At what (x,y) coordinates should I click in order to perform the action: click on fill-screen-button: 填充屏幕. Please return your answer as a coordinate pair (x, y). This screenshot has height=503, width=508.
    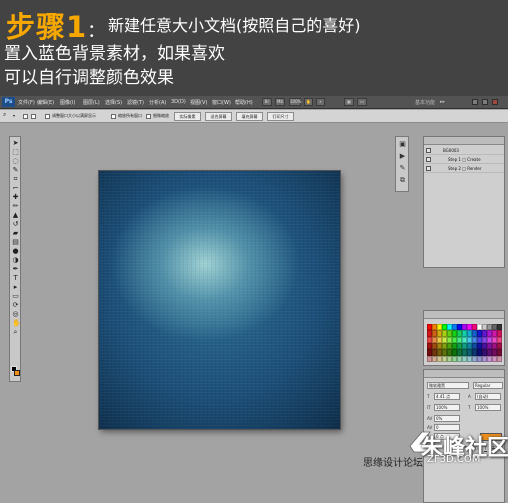
    Looking at the image, I should click on (249, 116).